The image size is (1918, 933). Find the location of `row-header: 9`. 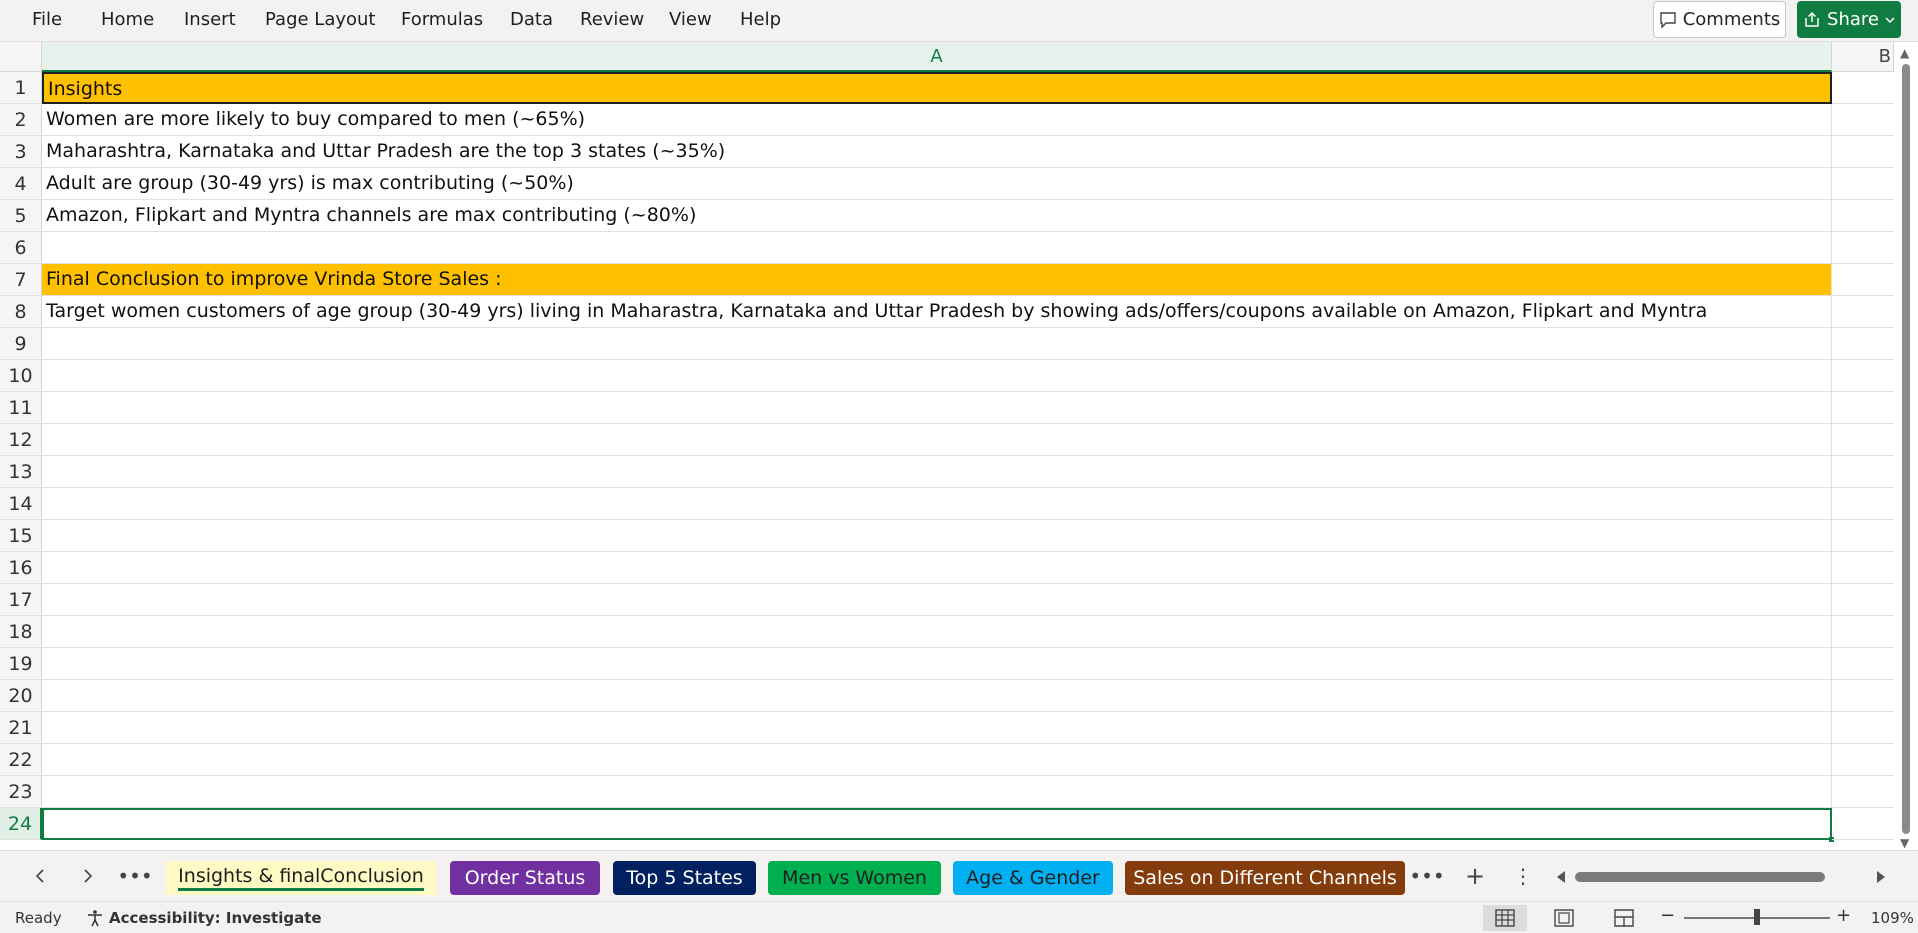

row-header: 9 is located at coordinates (21, 344).